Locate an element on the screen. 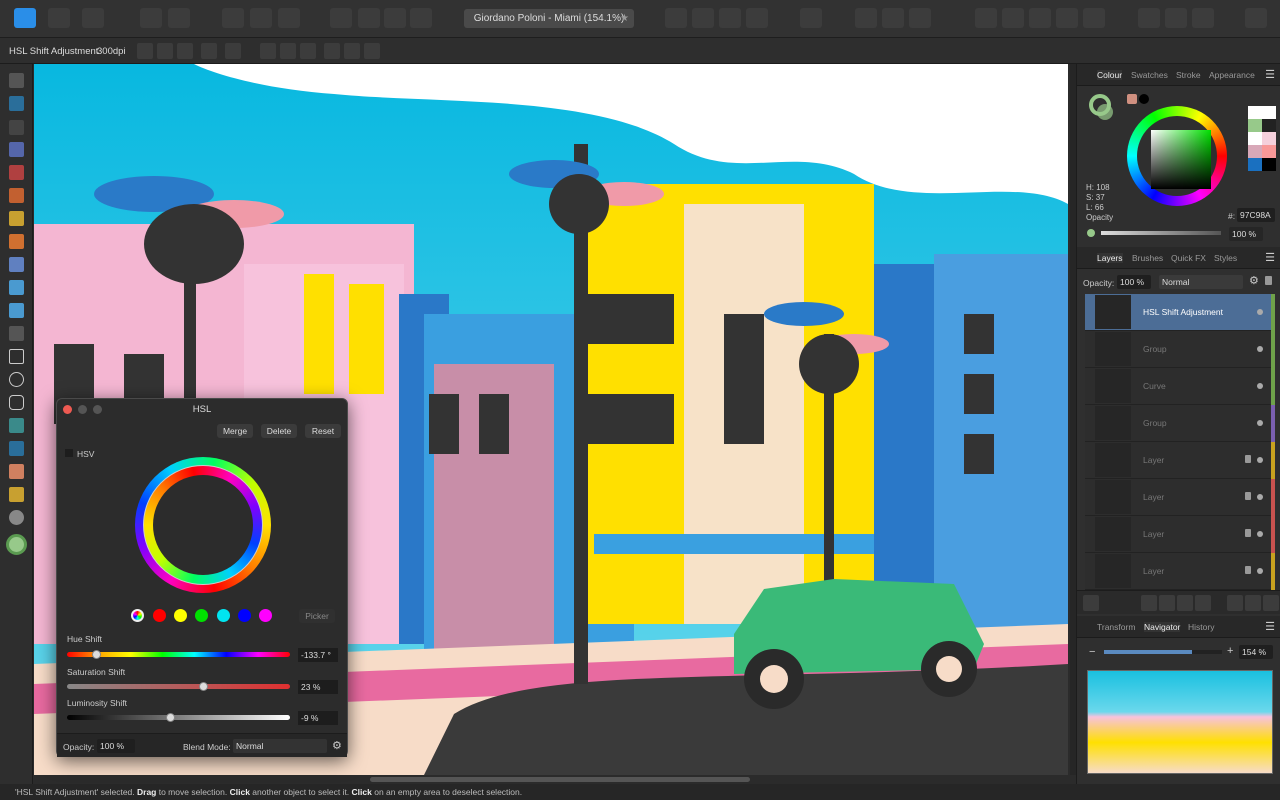 This screenshot has width=1280, height=800. pencil-tool-icon is located at coordinates (16, 218).